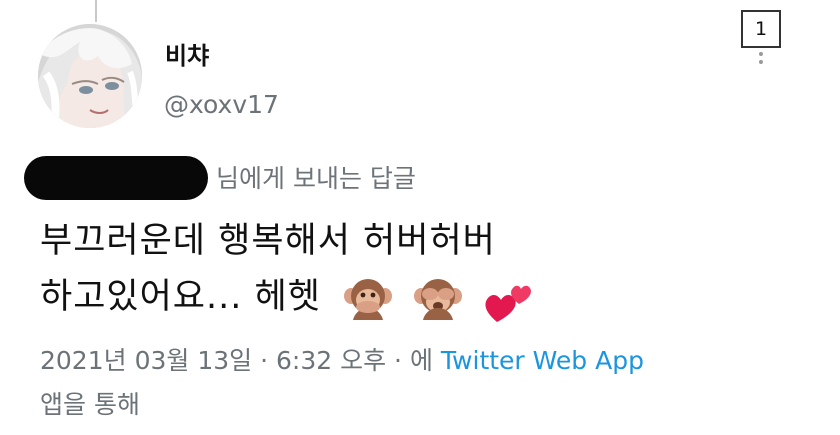 The width and height of the screenshot is (840, 435). Describe the element at coordinates (761, 61) in the screenshot. I see `more-options-icon` at that location.